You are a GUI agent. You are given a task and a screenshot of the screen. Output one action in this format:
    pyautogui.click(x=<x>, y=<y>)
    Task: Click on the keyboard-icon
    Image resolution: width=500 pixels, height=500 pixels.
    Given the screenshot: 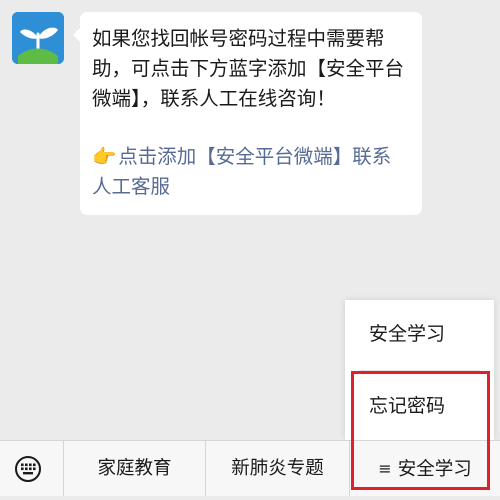 What is the action you would take?
    pyautogui.click(x=28, y=469)
    